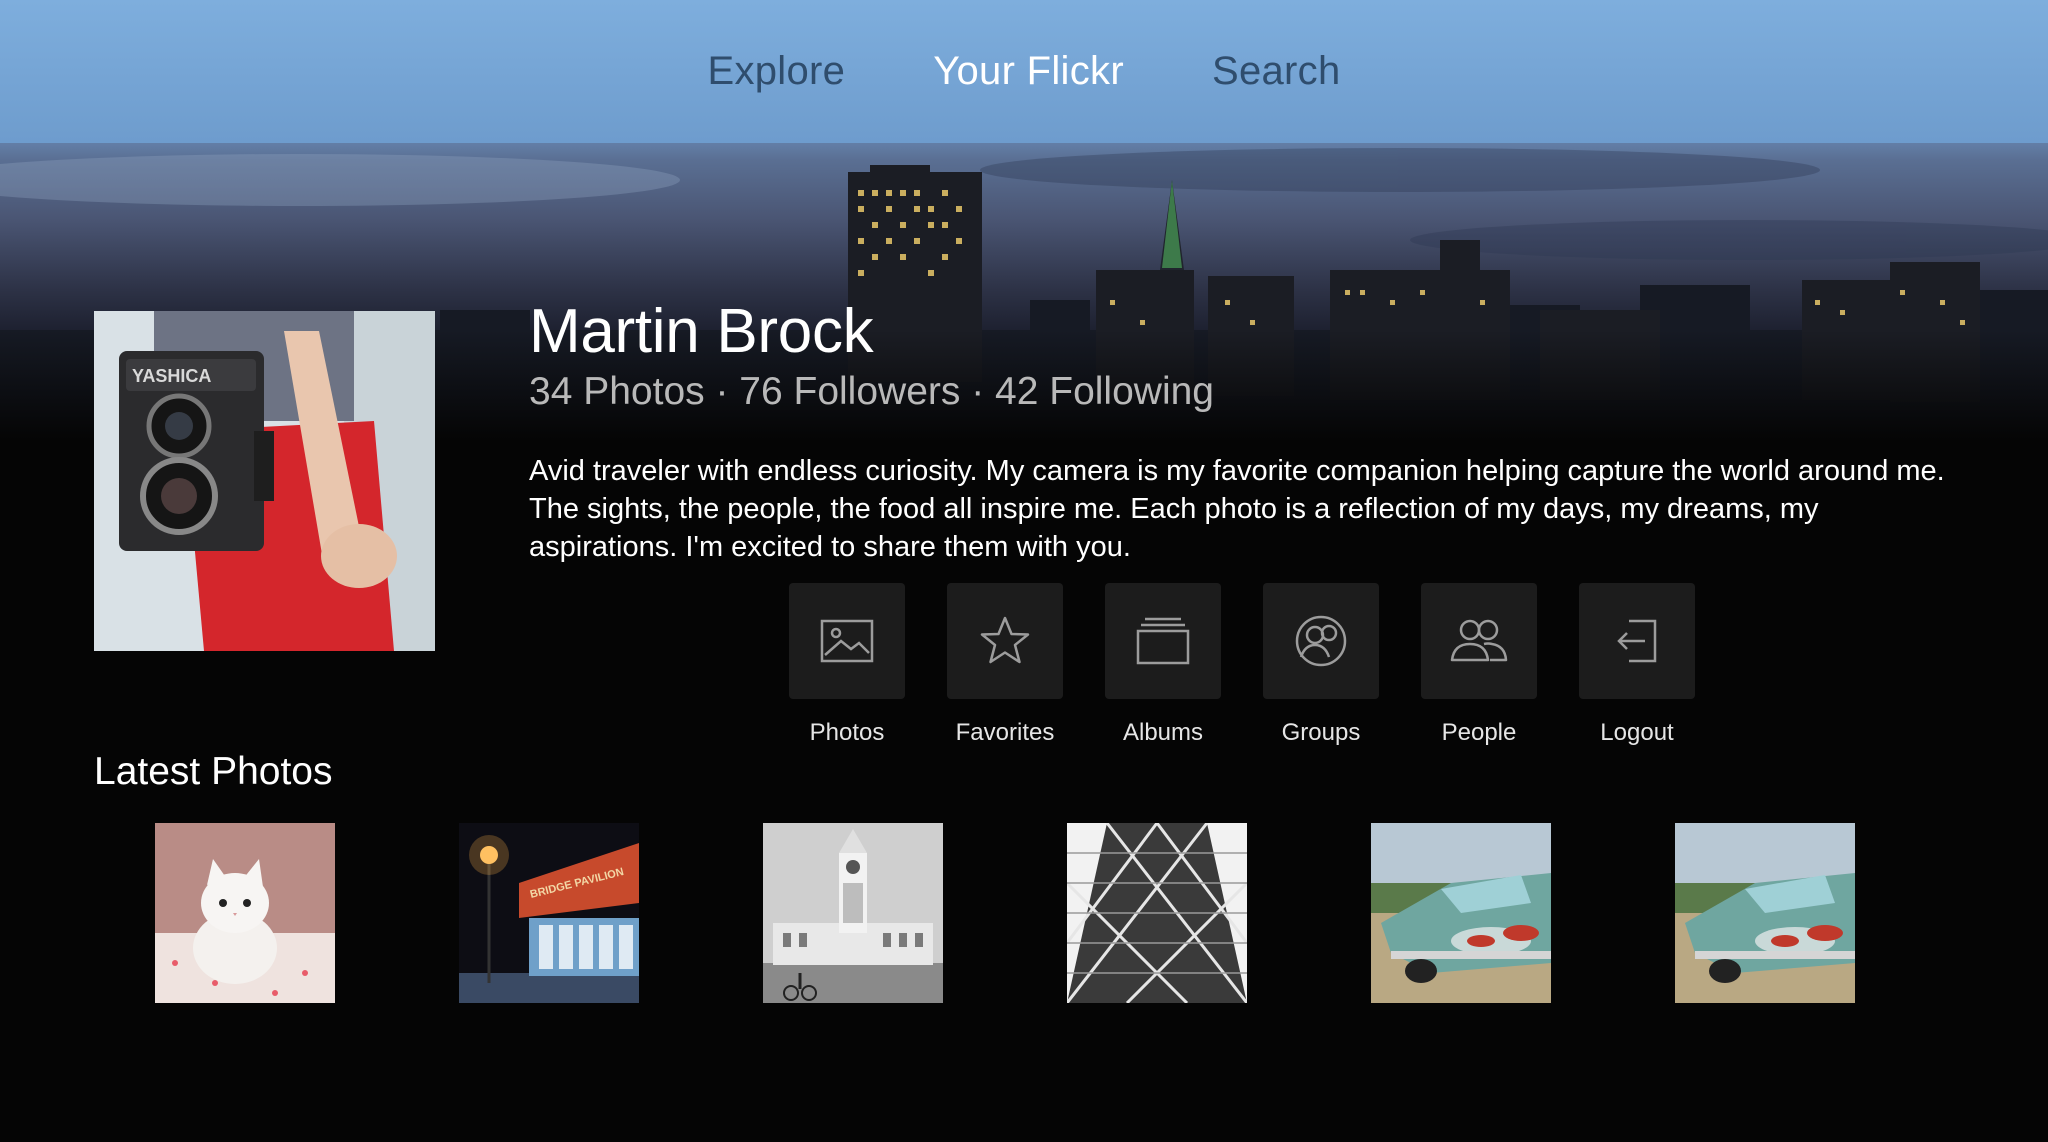 This screenshot has width=2048, height=1142. What do you see at coordinates (1276, 71) in the screenshot?
I see `tab-search: Search` at bounding box center [1276, 71].